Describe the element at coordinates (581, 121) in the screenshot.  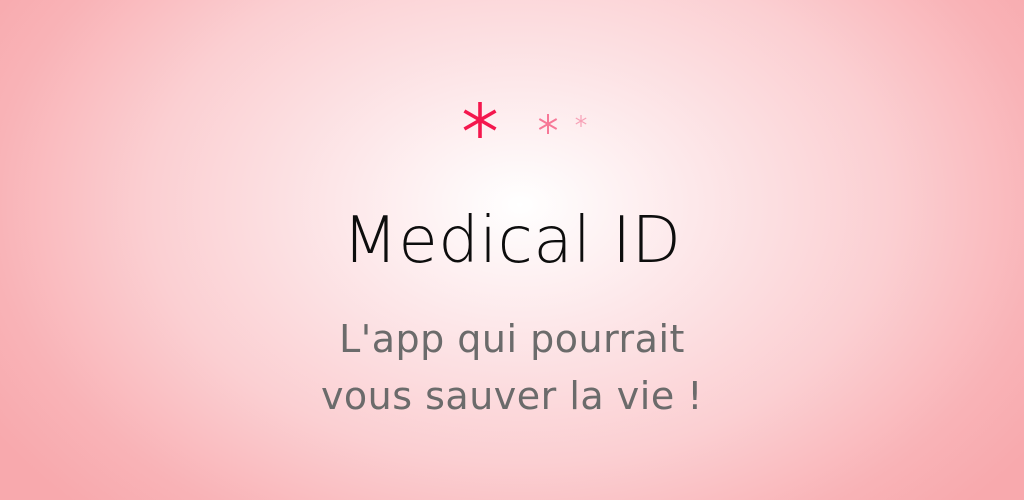
I see `small-asterisk-icon` at that location.